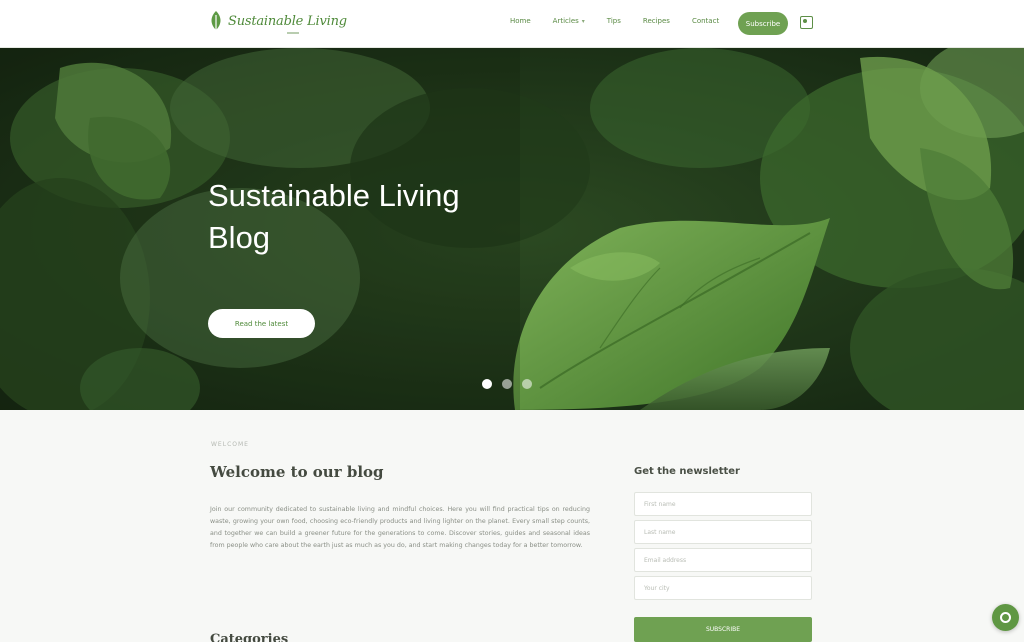  What do you see at coordinates (230, 444) in the screenshot?
I see `section-eyebrow: WELCOME` at bounding box center [230, 444].